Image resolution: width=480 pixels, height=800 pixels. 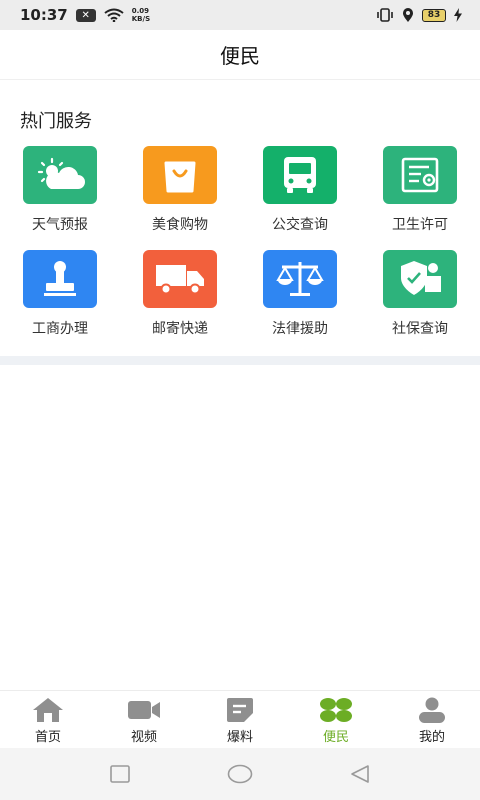 What do you see at coordinates (144, 719) in the screenshot?
I see `tab-video: 视频` at bounding box center [144, 719].